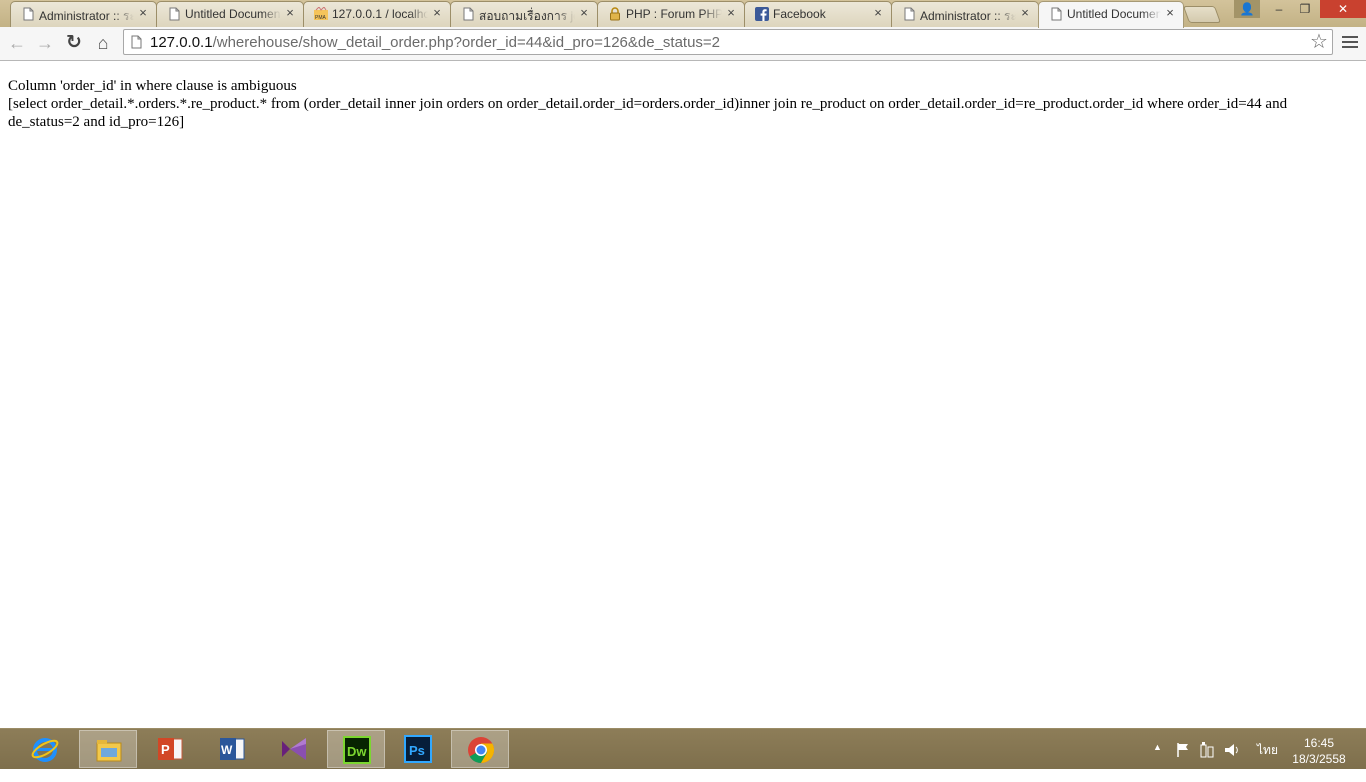 This screenshot has width=1366, height=782. I want to click on dreamweaver-label: Dw, so click(357, 751).